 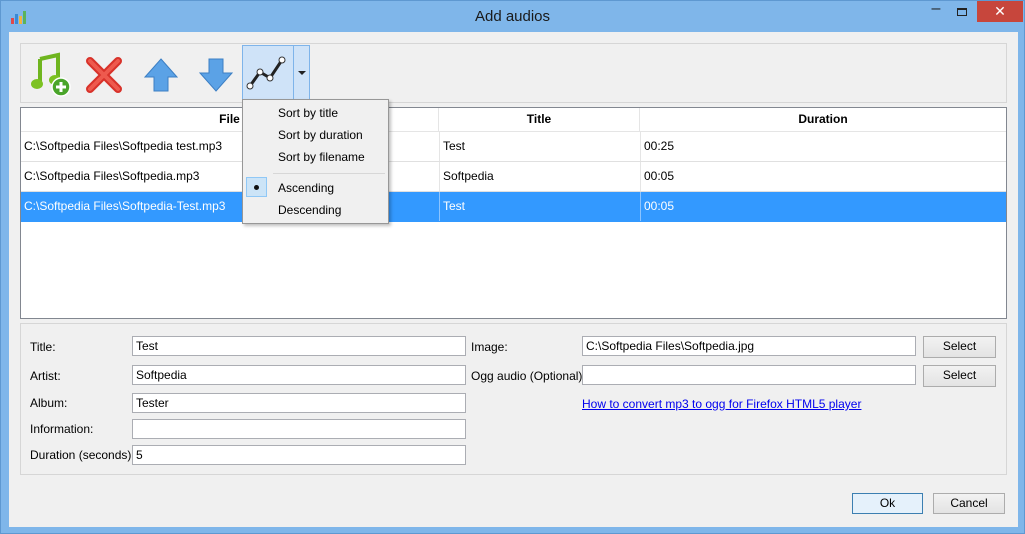 I want to click on split-divider, so click(x=293, y=74).